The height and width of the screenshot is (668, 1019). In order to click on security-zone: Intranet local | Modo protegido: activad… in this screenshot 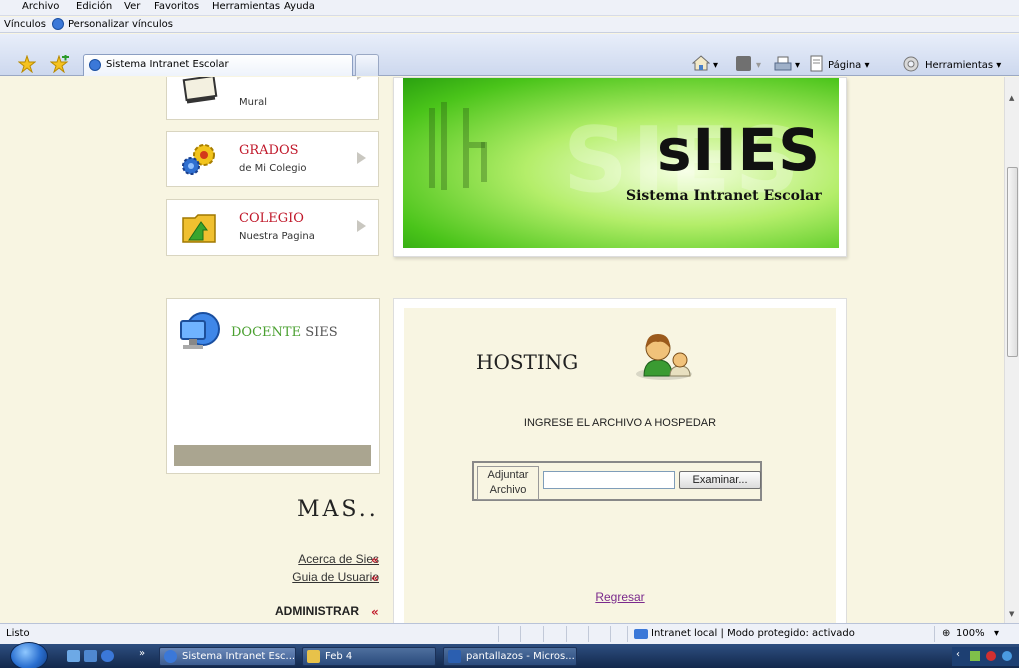, I will do `click(753, 633)`.